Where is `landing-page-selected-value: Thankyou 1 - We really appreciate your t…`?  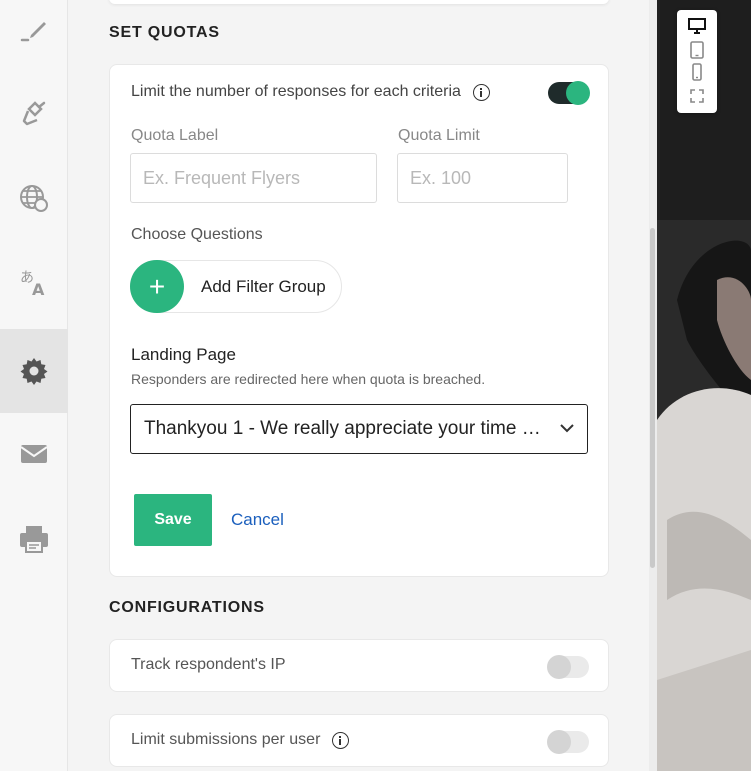
landing-page-selected-value: Thankyou 1 - We really appreciate your t… is located at coordinates (347, 428).